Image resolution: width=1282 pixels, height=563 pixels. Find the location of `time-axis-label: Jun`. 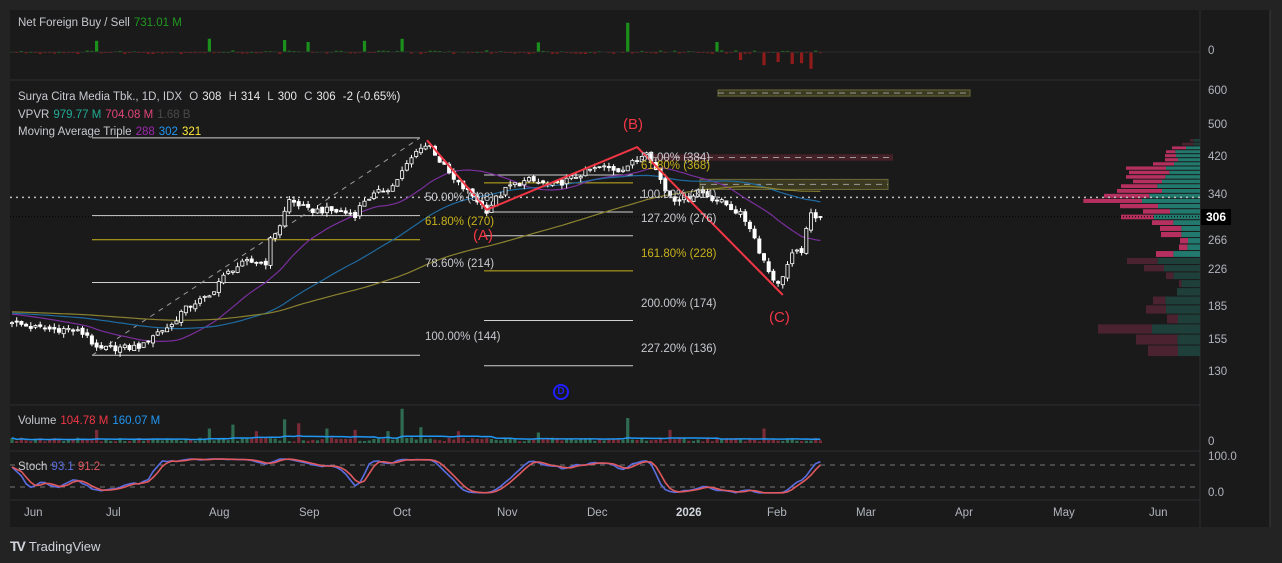

time-axis-label: Jun is located at coordinates (33, 513).